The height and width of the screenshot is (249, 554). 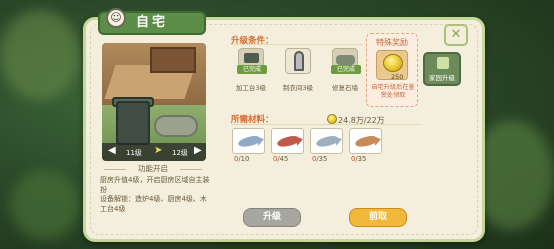 What do you see at coordinates (281, 159) in the screenshot?
I see `material-count: 0/45` at bounding box center [281, 159].